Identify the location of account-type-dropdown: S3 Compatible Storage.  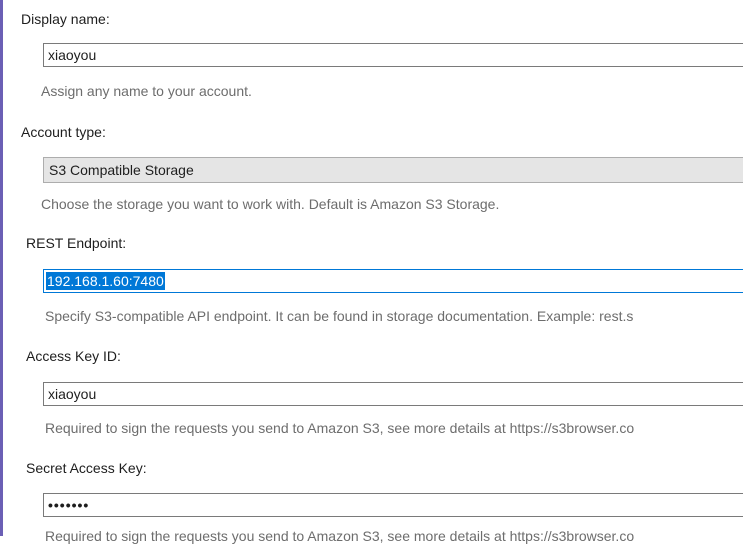
(393, 170).